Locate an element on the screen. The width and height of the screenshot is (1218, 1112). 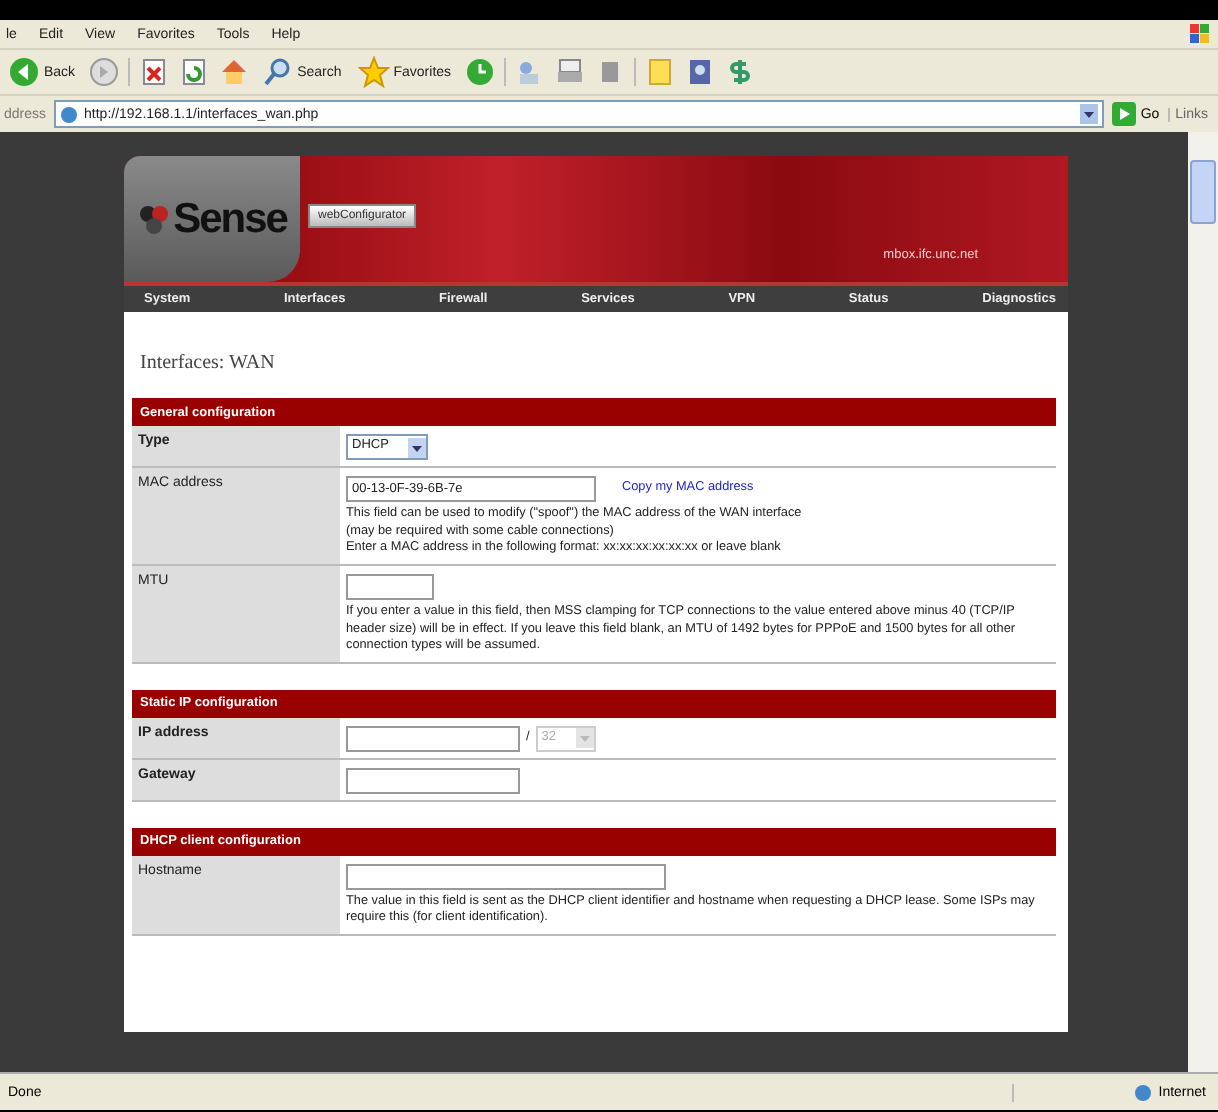
search-icon is located at coordinates (277, 72).